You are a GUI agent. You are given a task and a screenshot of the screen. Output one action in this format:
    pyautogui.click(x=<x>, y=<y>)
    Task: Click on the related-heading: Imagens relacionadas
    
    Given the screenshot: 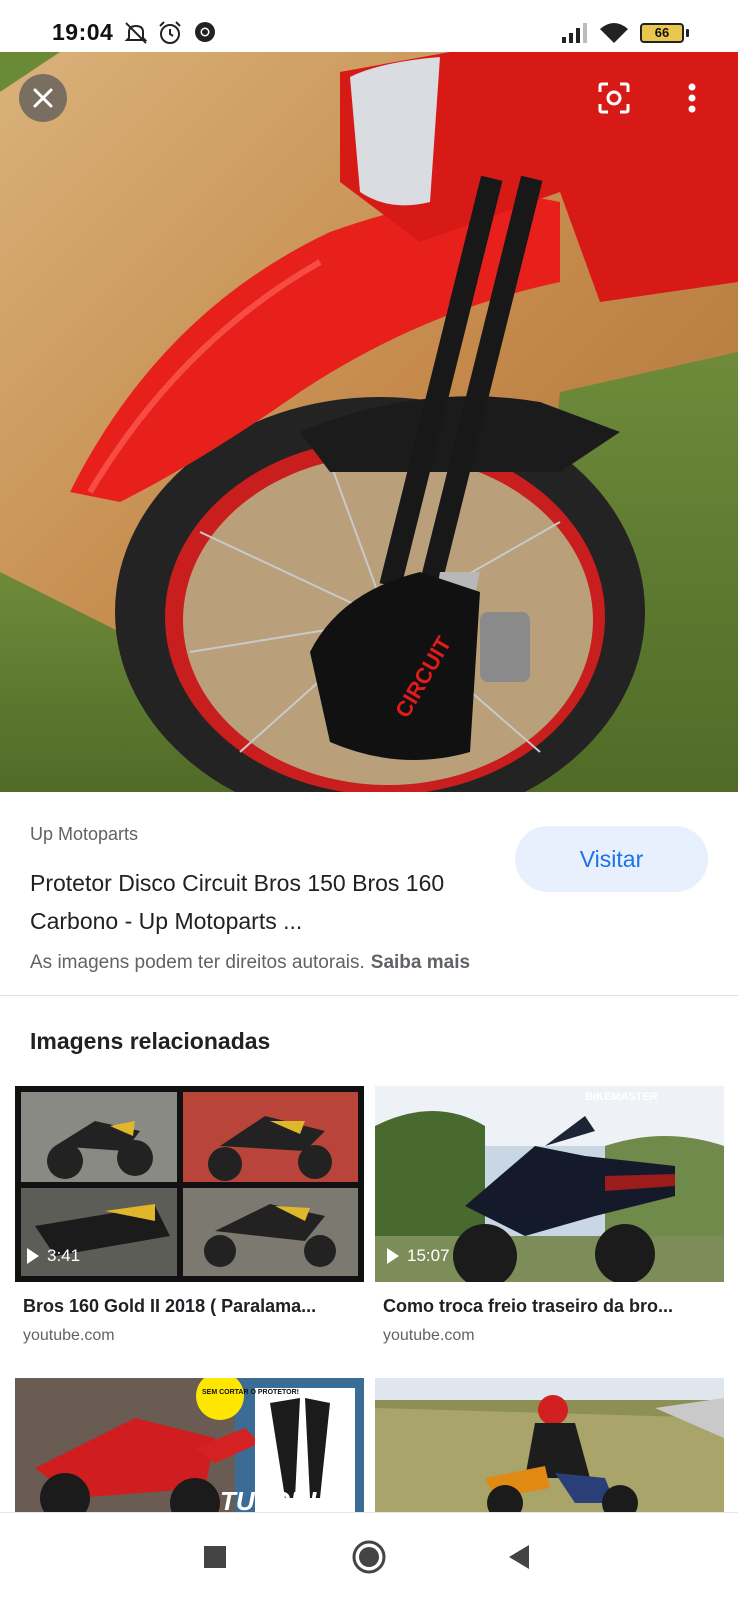 What is the action you would take?
    pyautogui.click(x=150, y=1041)
    